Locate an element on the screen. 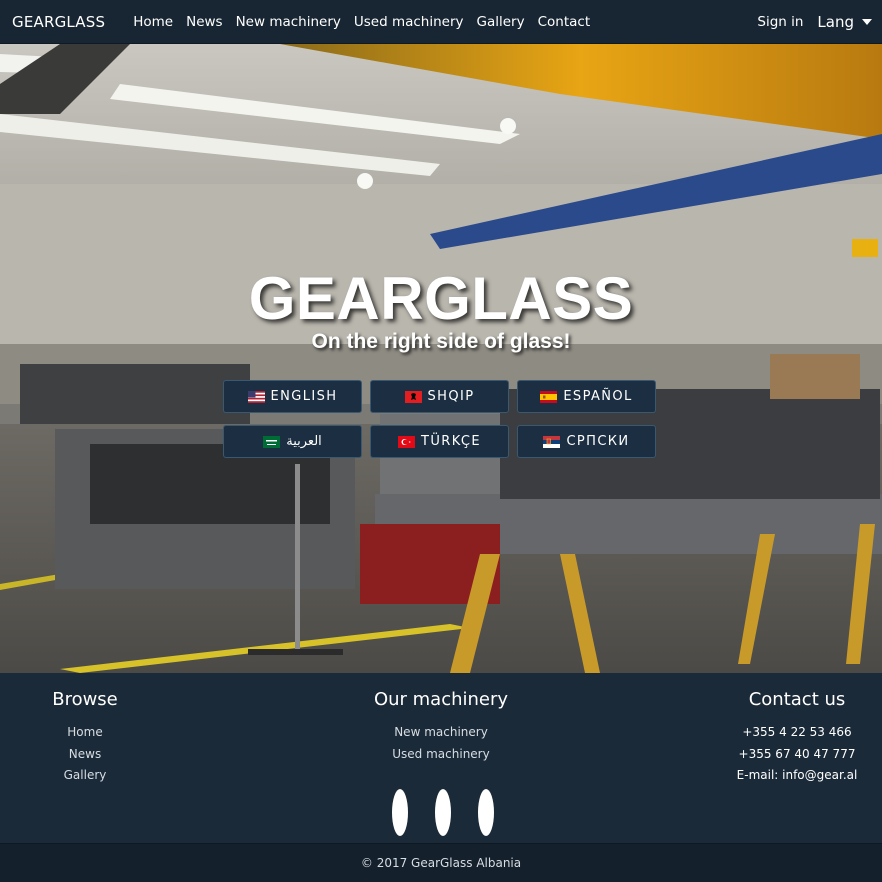  footer-used-machinery-link: Used machinery is located at coordinates (441, 755).